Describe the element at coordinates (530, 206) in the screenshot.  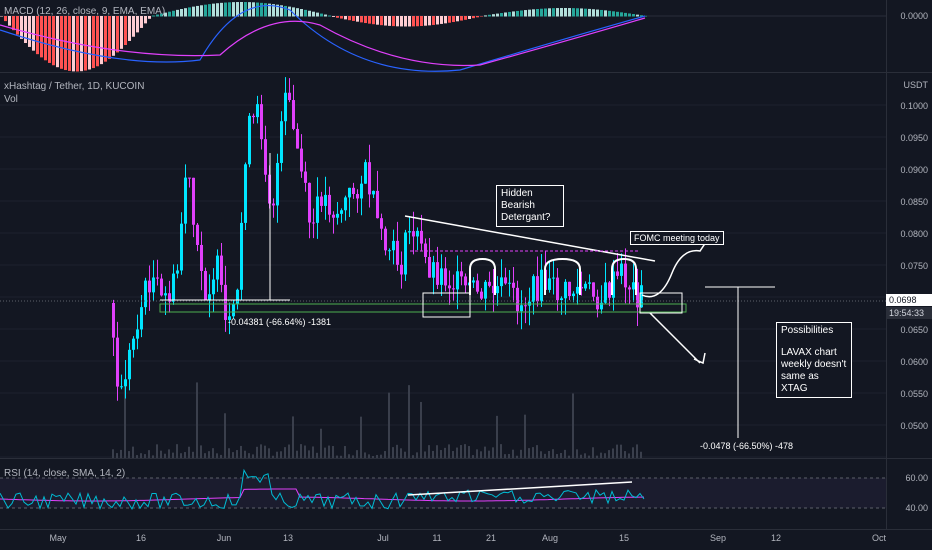
I see `hidden-bearish-note: Hidden Bearish Detergant?` at that location.